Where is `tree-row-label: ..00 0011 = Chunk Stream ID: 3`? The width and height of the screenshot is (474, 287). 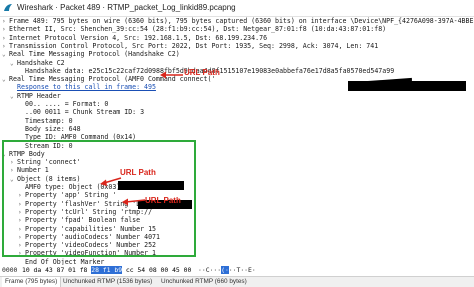 tree-row-label: ..00 0011 = Chunk Stream ID: 3 is located at coordinates (85, 112).